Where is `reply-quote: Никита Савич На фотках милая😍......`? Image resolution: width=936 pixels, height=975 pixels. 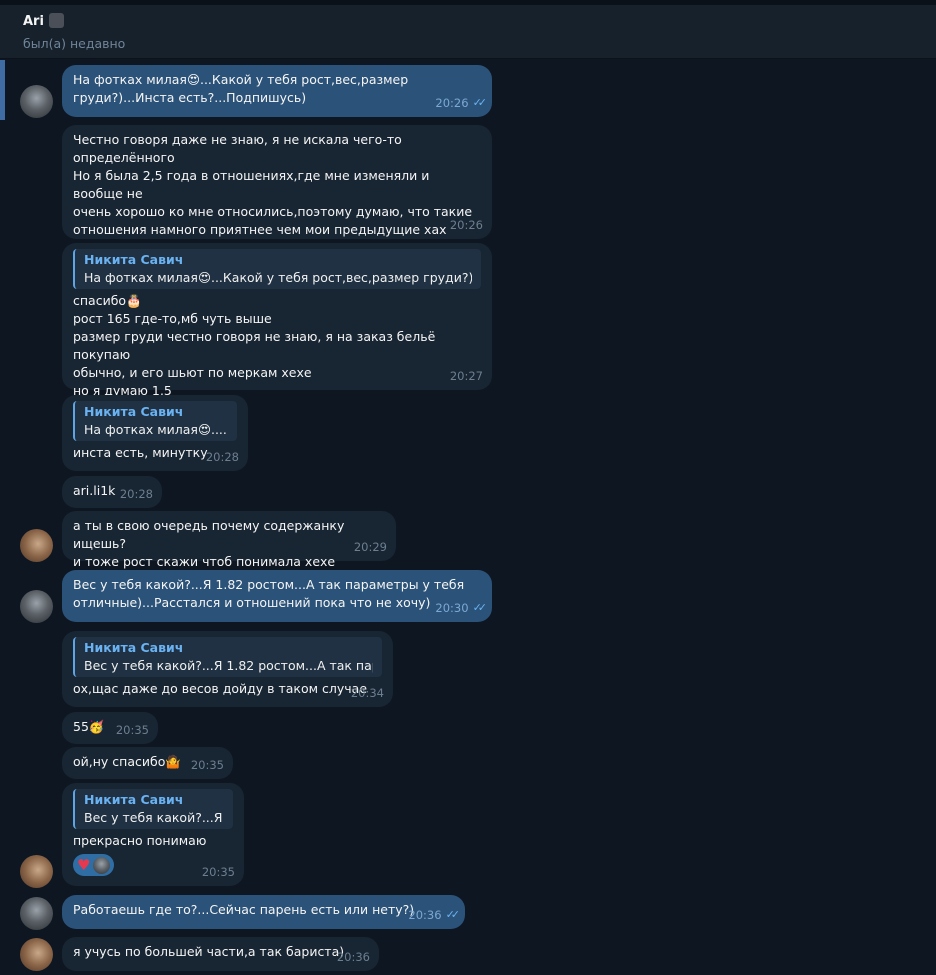
reply-quote: Никита Савич На фотках милая😍...... is located at coordinates (155, 421).